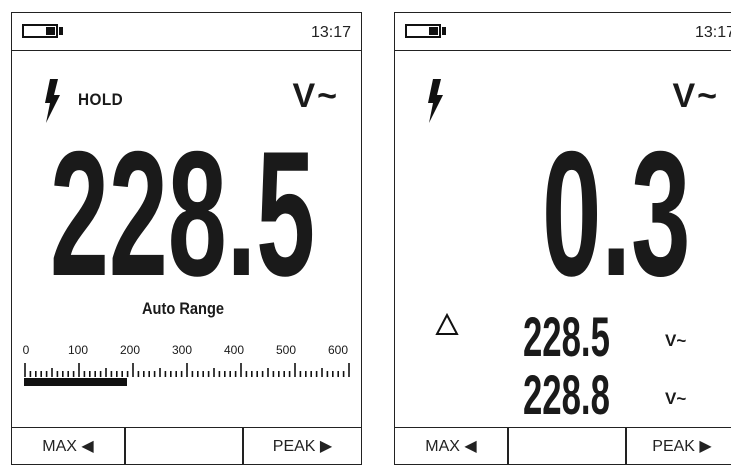  Describe the element at coordinates (234, 350) in the screenshot. I see `scale-label: 400` at that location.